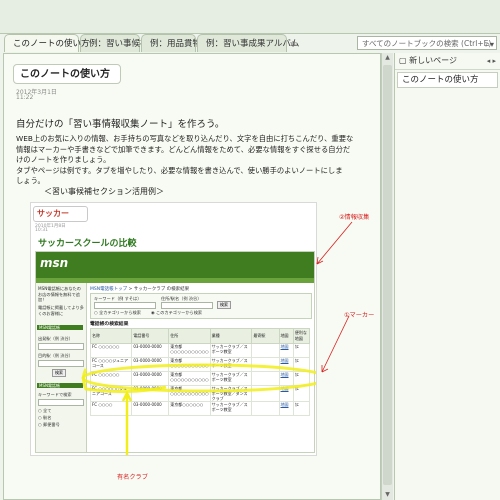  What do you see at coordinates (51, 44) in the screenshot?
I see `tab-label: このノートの使い方` at bounding box center [51, 44].